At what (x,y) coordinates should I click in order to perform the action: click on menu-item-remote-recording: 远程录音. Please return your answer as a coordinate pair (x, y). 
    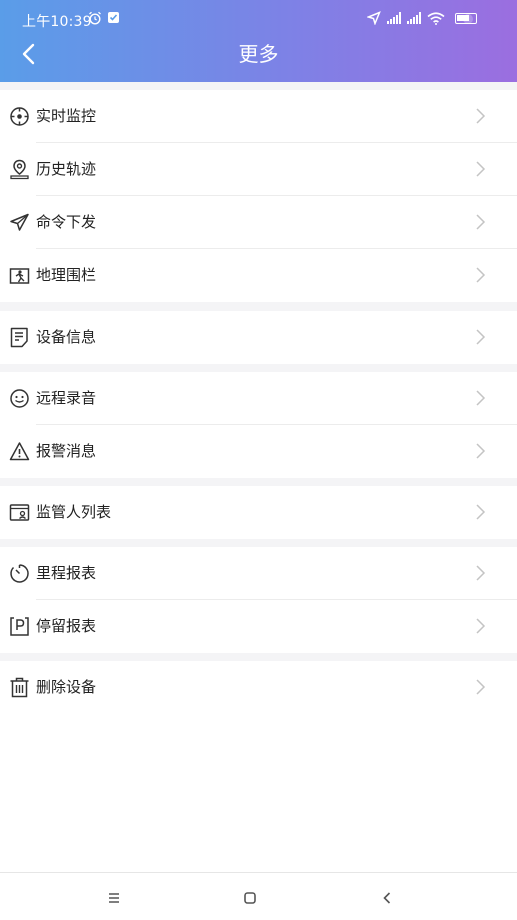
    Looking at the image, I should click on (258, 398).